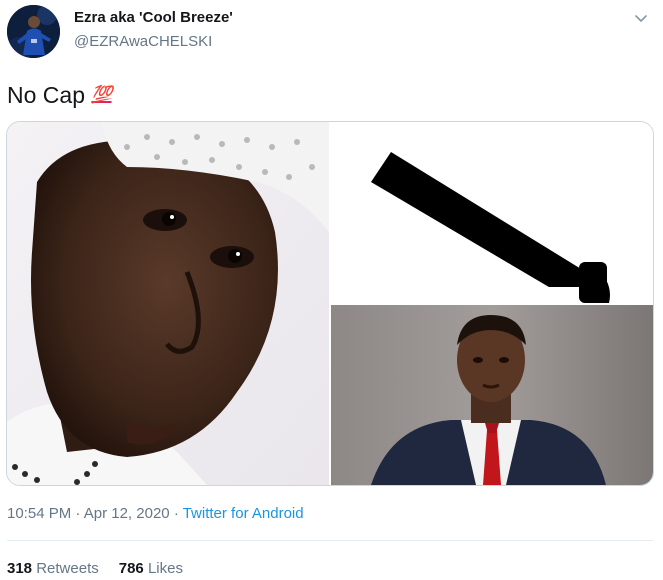 This screenshot has width=663, height=580. I want to click on tweet-stats: 318 Retweets 786 Likes, so click(95, 569).